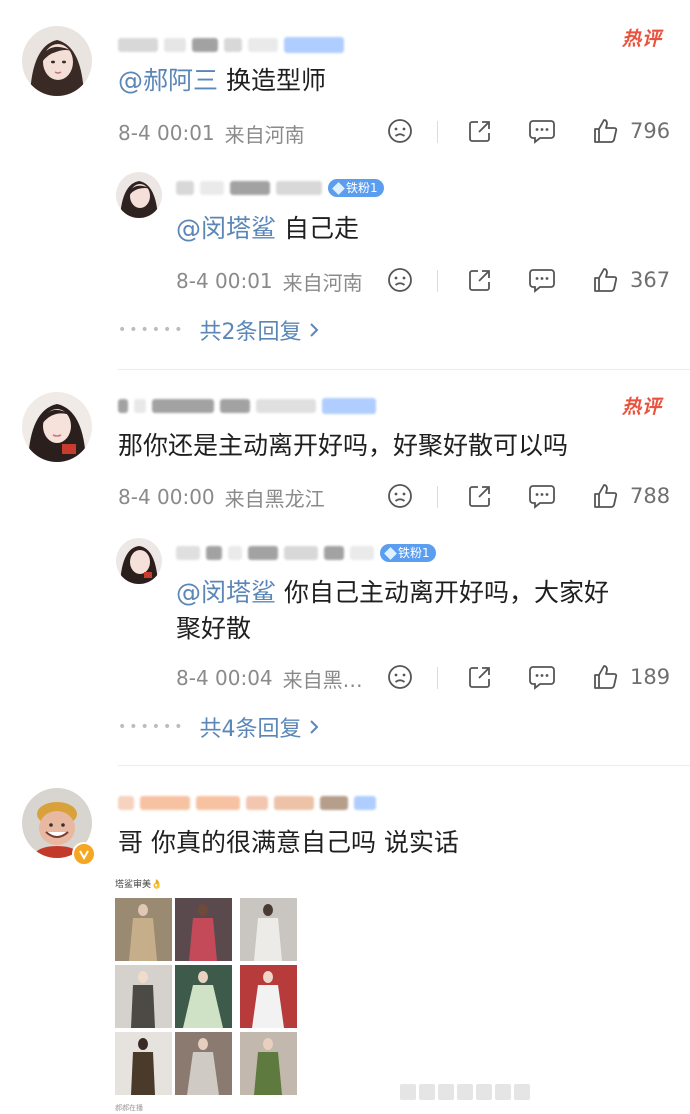 Image resolution: width=690 pixels, height=1114 pixels. What do you see at coordinates (84, 854) in the screenshot?
I see `verified-badge-icon` at bounding box center [84, 854].